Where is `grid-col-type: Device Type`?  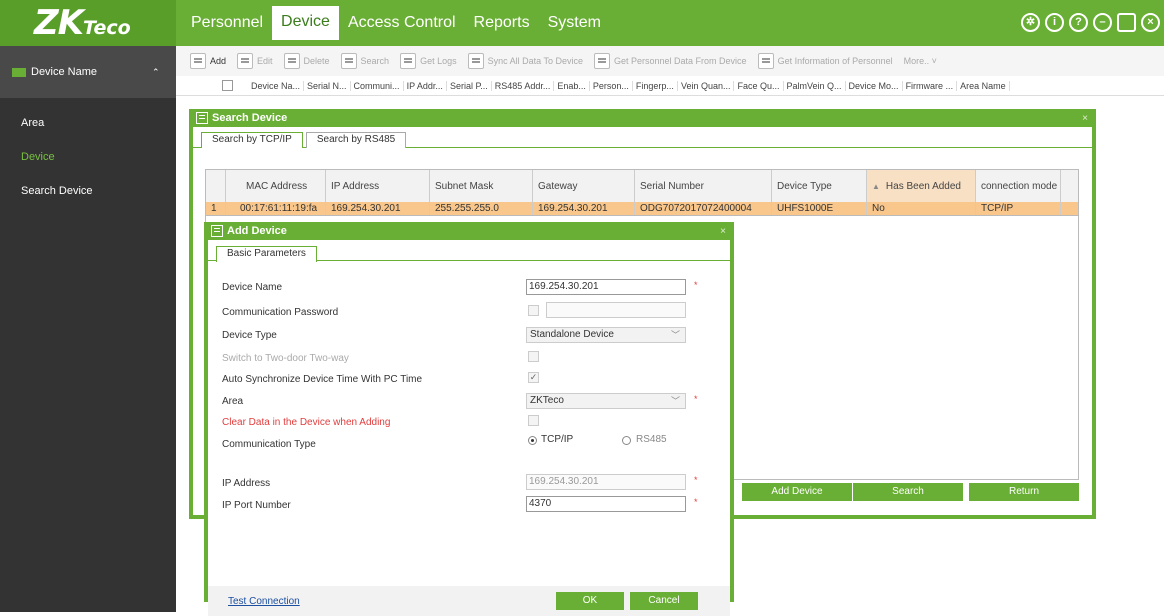
grid-col-type: Device Type is located at coordinates (819, 186).